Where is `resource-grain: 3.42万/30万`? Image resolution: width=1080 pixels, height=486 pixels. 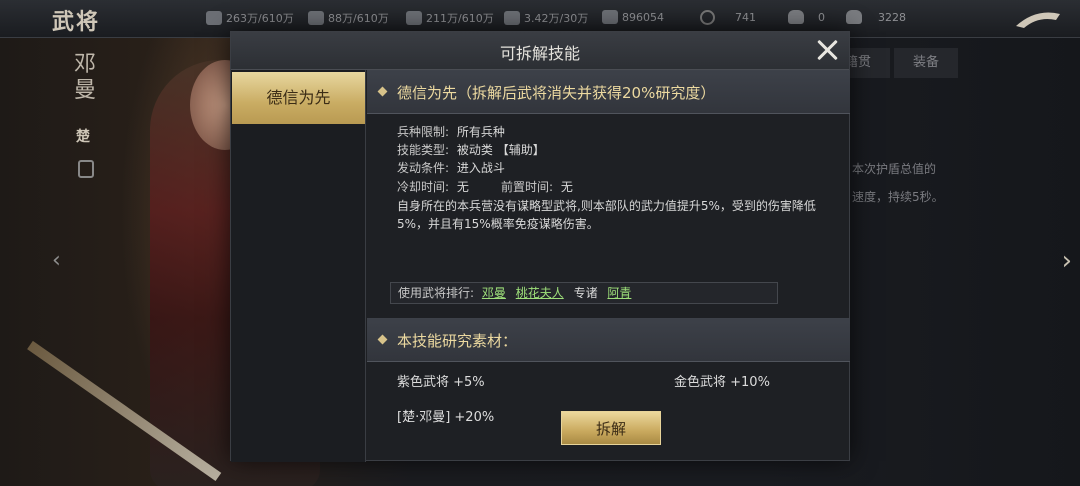 resource-grain: 3.42万/30万 is located at coordinates (546, 18).